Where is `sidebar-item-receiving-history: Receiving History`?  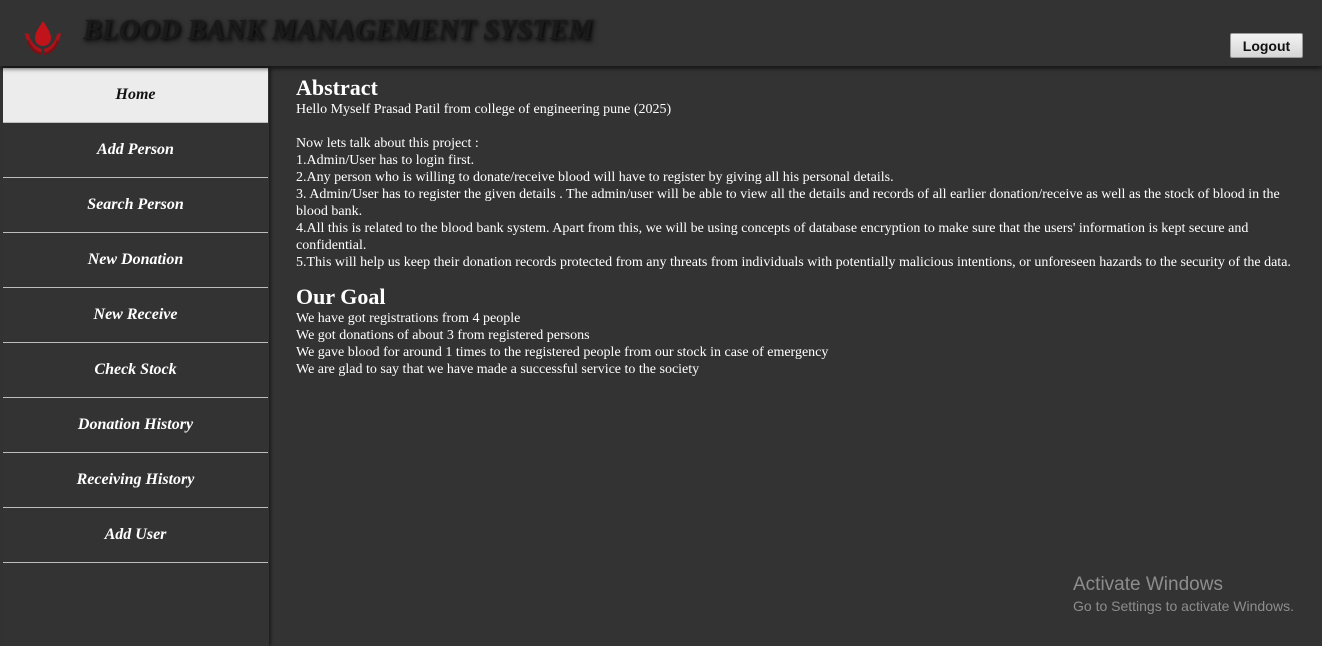
sidebar-item-receiving-history: Receiving History is located at coordinates (135, 480).